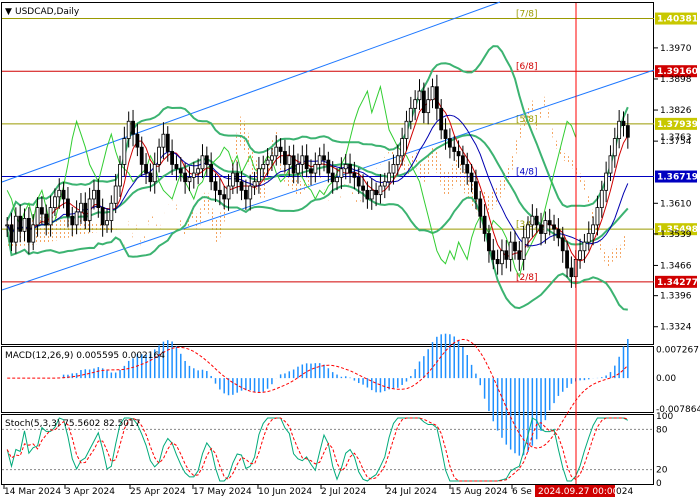  Describe the element at coordinates (522, 492) in the screenshot. I see `x-tick-label: 6 Se` at that location.